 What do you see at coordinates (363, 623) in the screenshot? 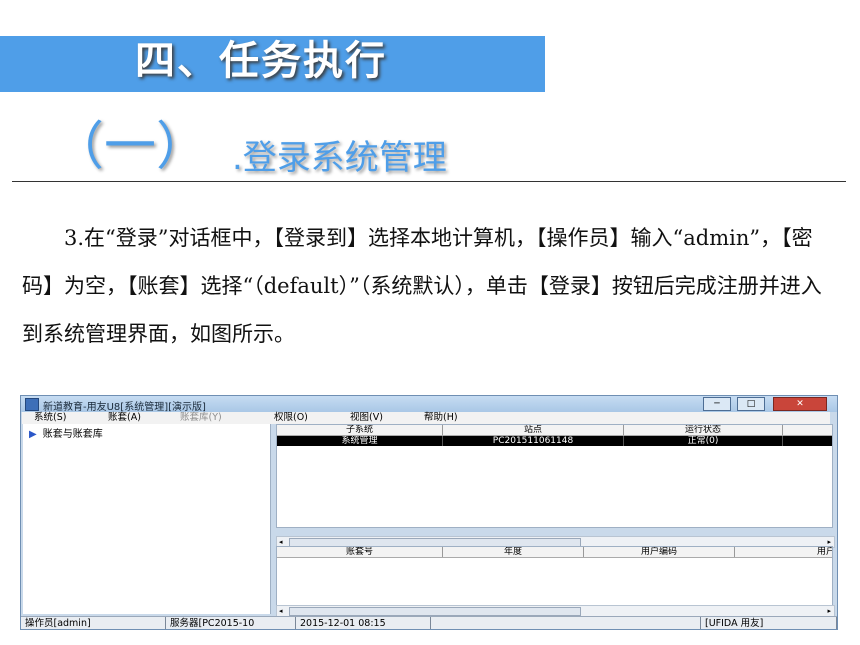
I see `status-datetime: 2015-12-01 08:15` at bounding box center [363, 623].